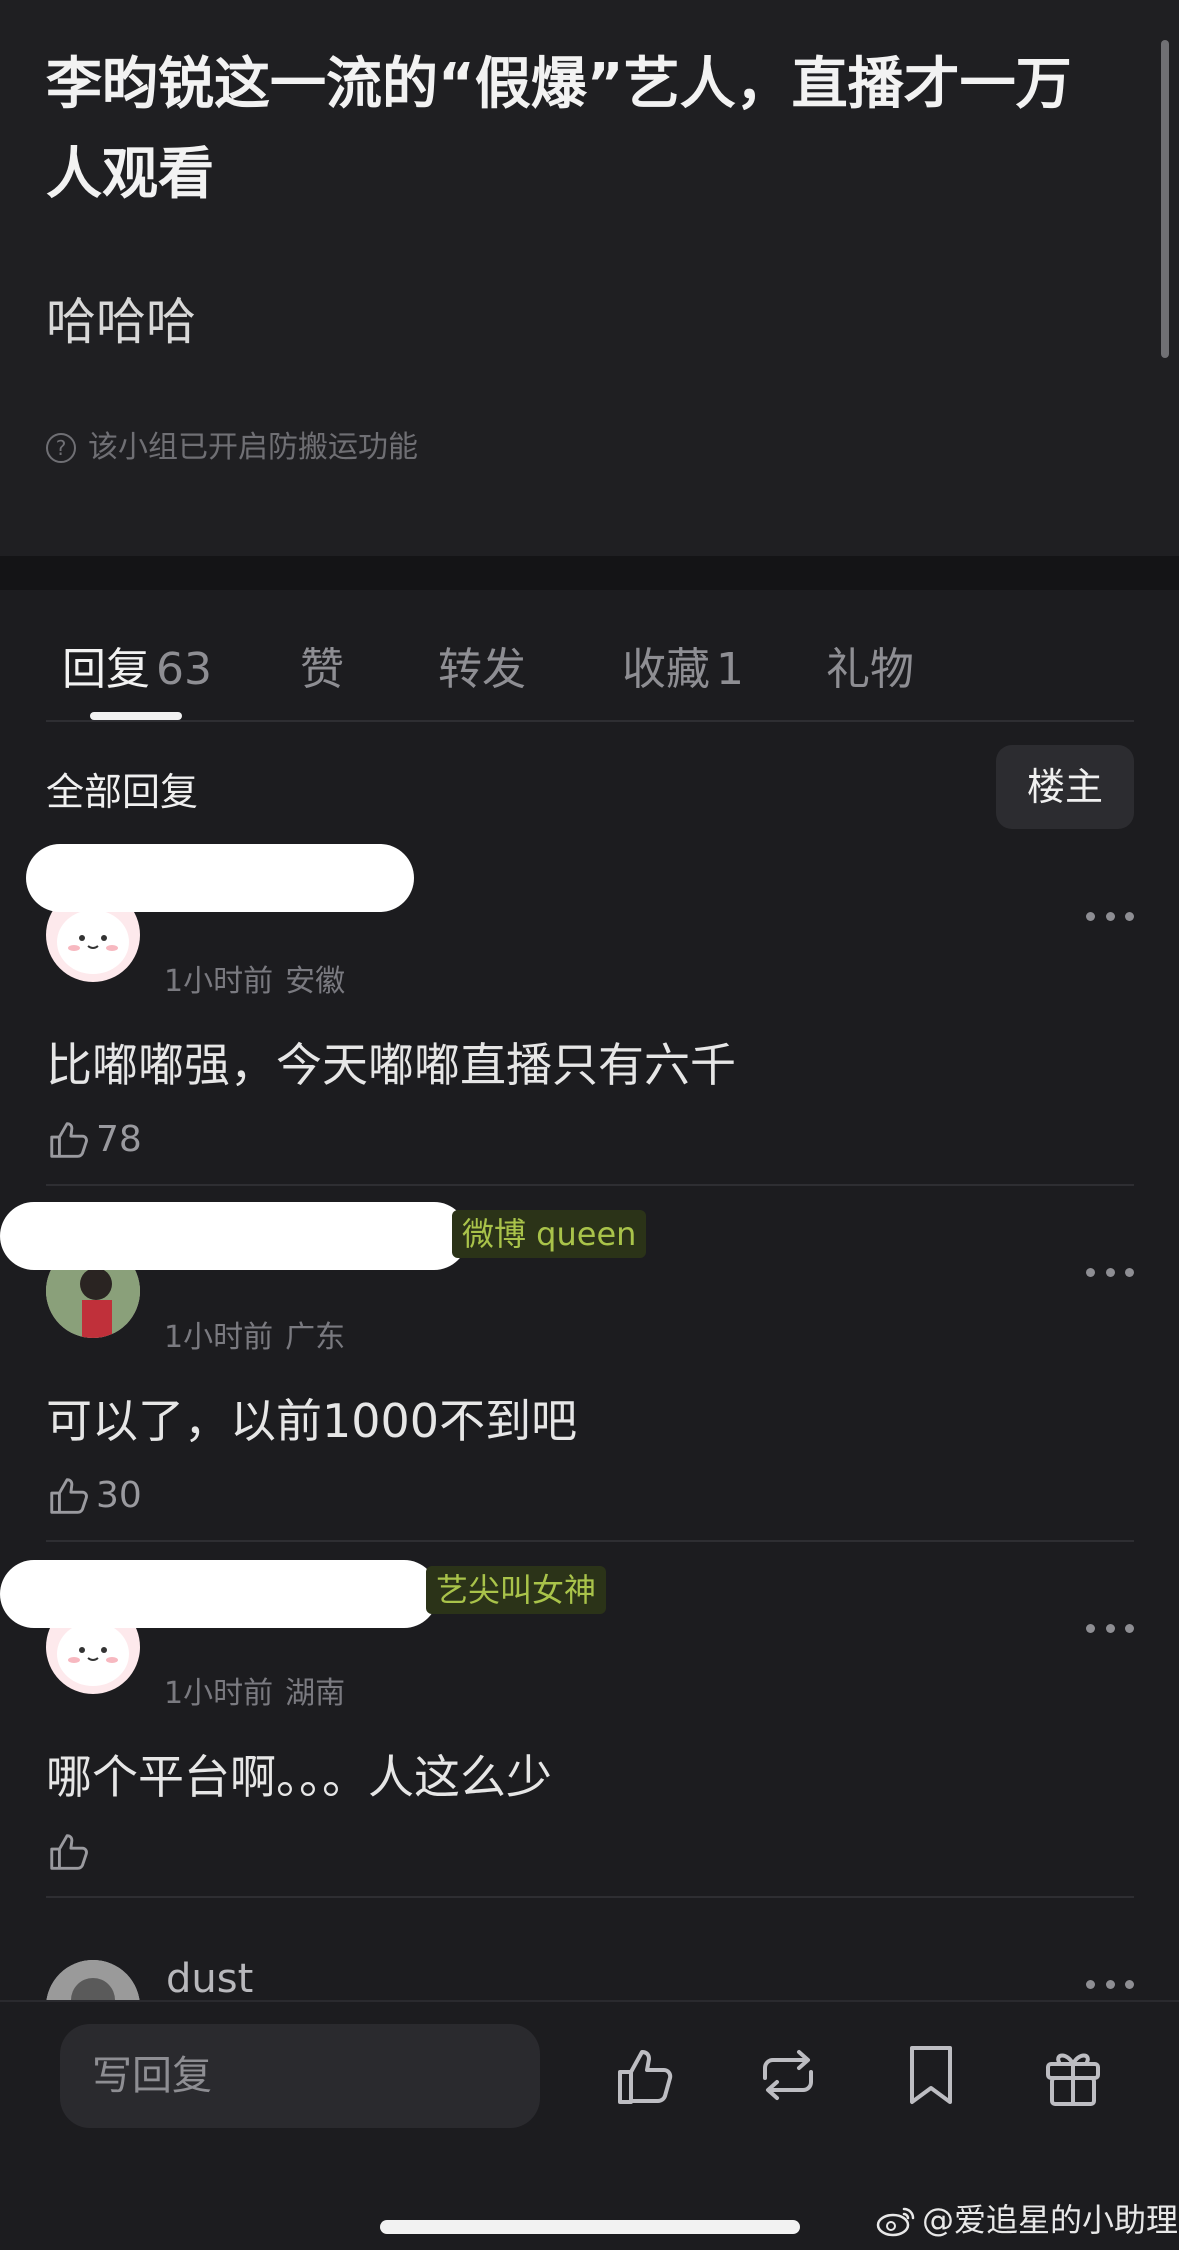 This screenshot has height=2250, width=1179. What do you see at coordinates (312, 1421) in the screenshot?
I see `comment-text: 可以了，以前1000不到吧` at bounding box center [312, 1421].